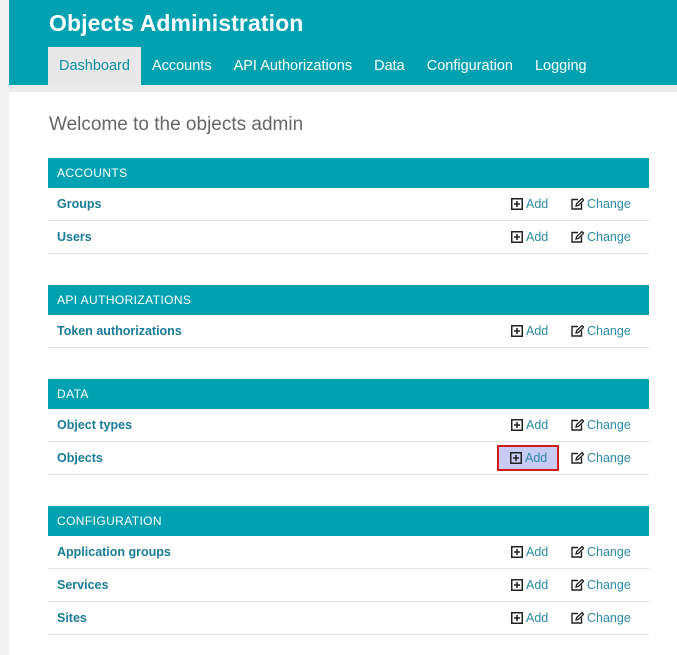  I want to click on table-row: Object types Add Change, so click(348, 425).